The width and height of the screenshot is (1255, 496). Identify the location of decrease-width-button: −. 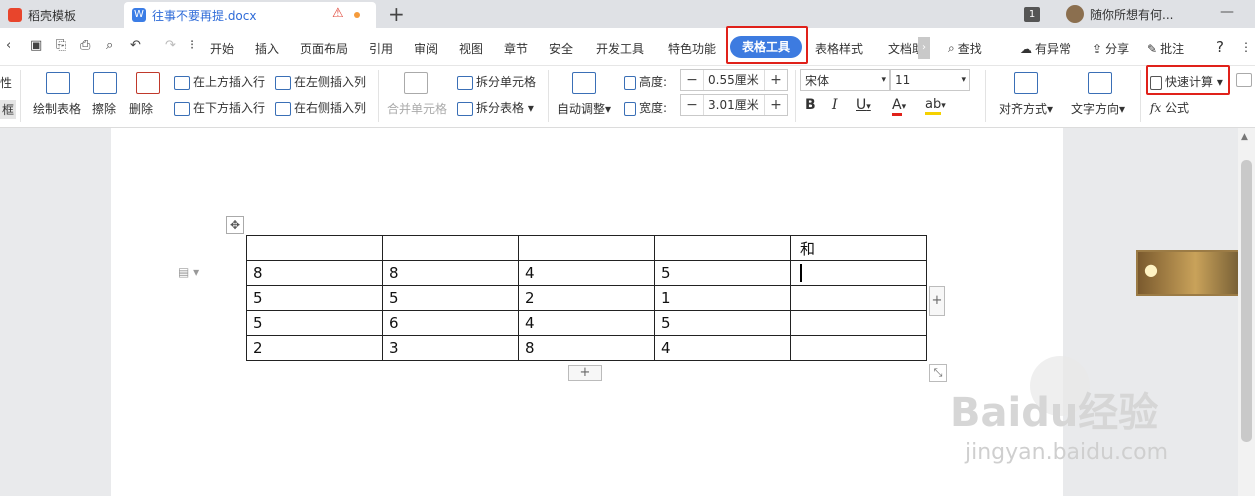
(692, 105).